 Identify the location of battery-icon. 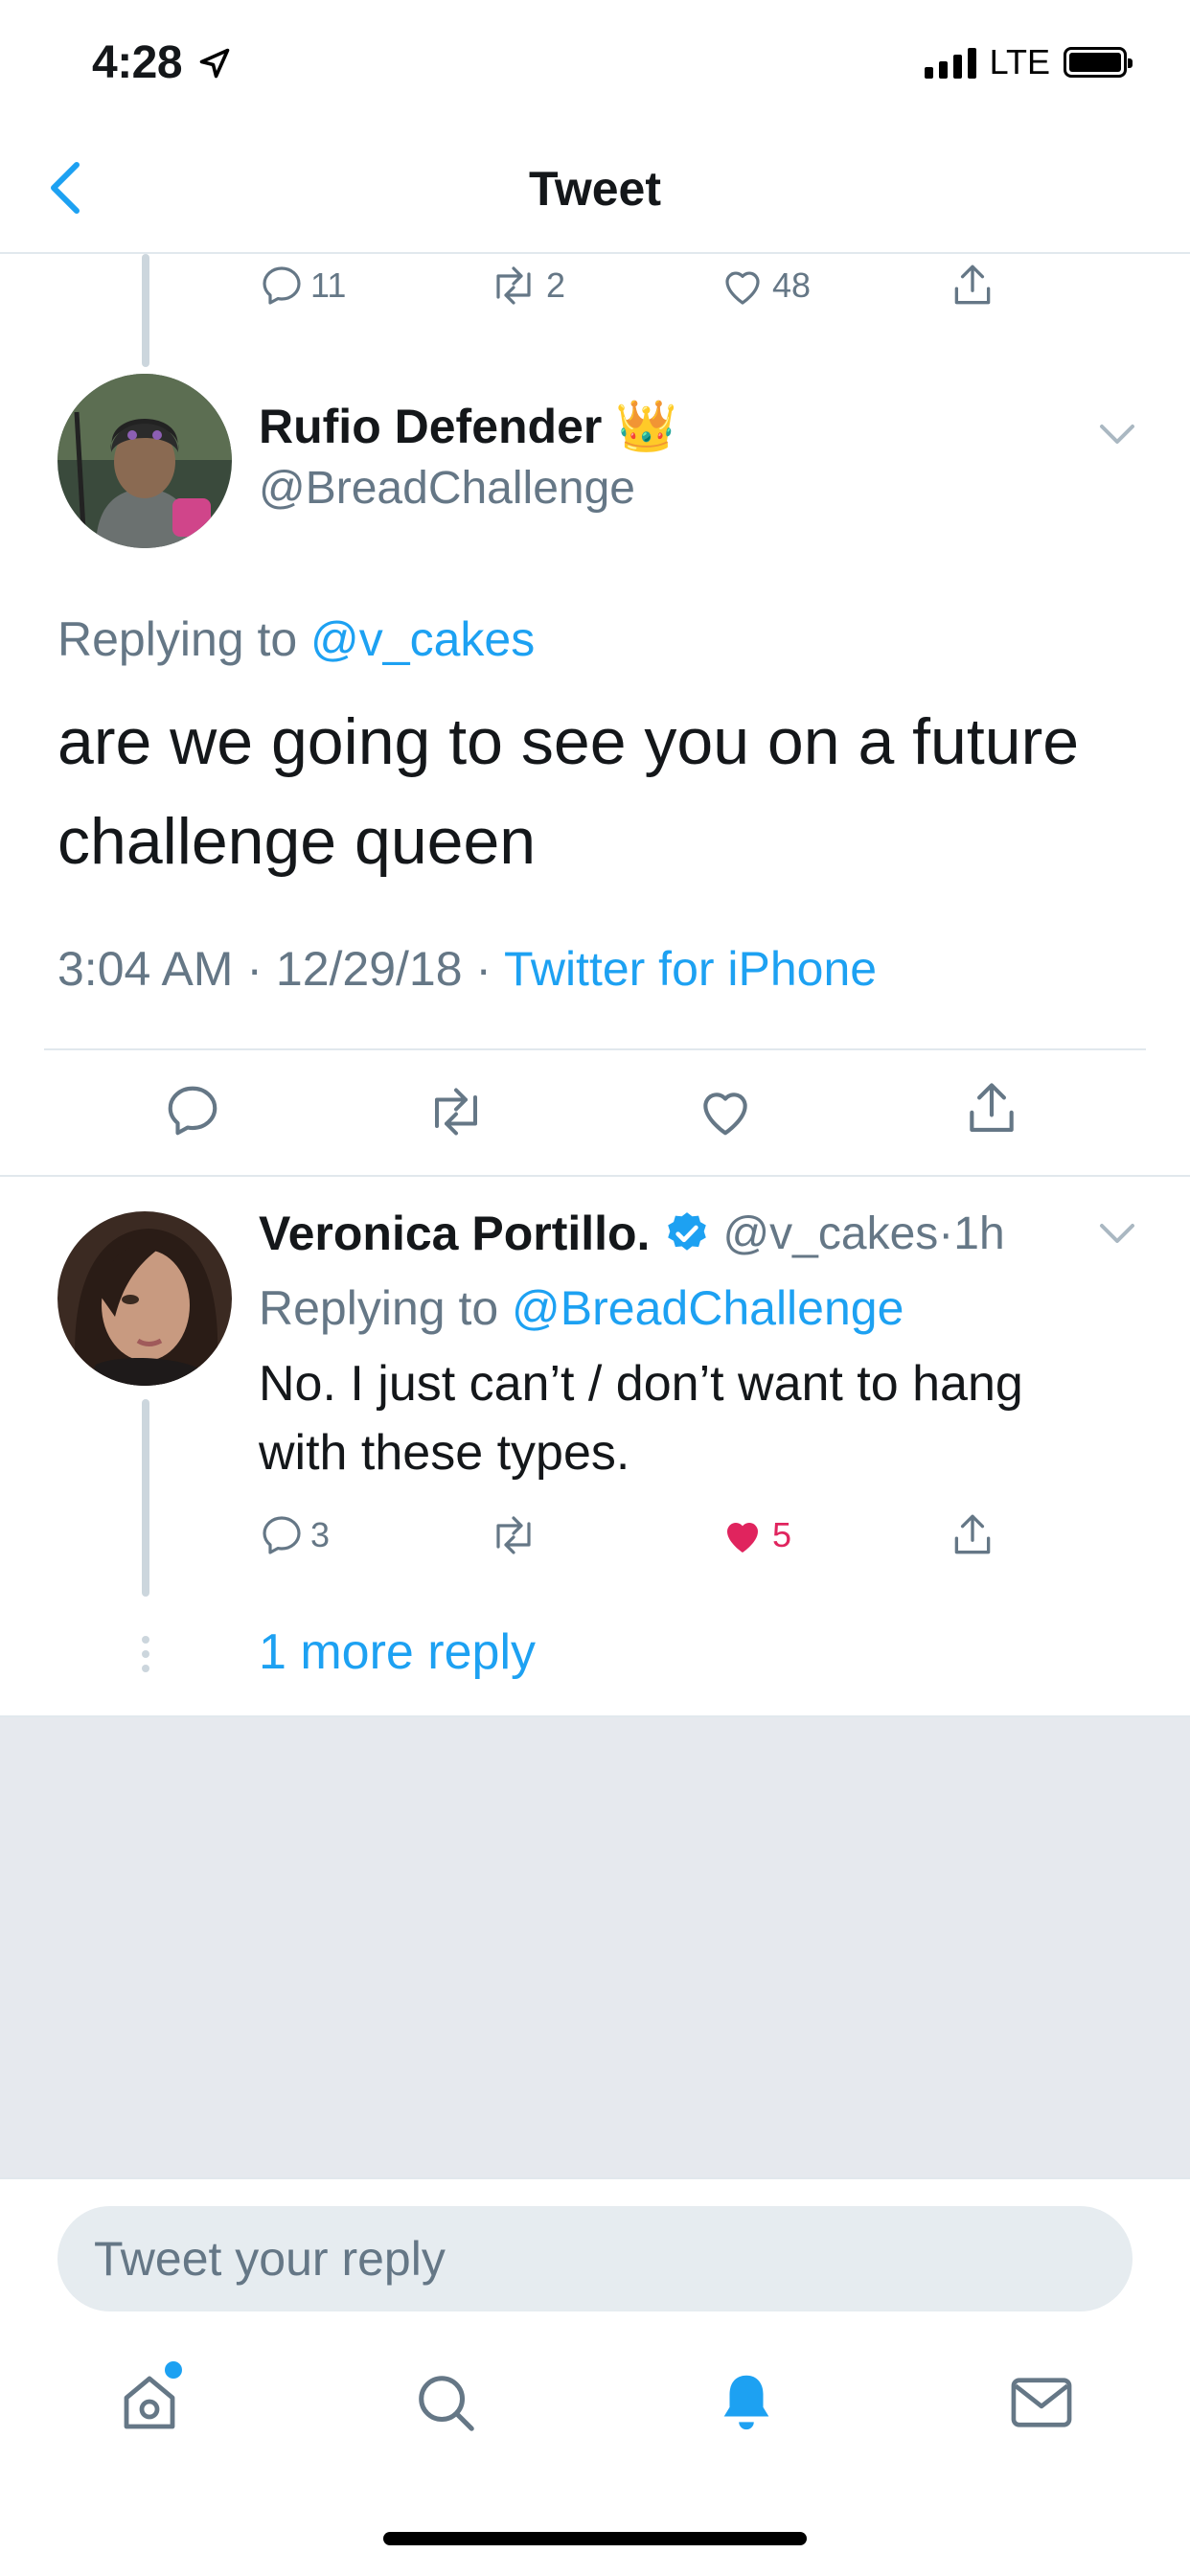
(1099, 63).